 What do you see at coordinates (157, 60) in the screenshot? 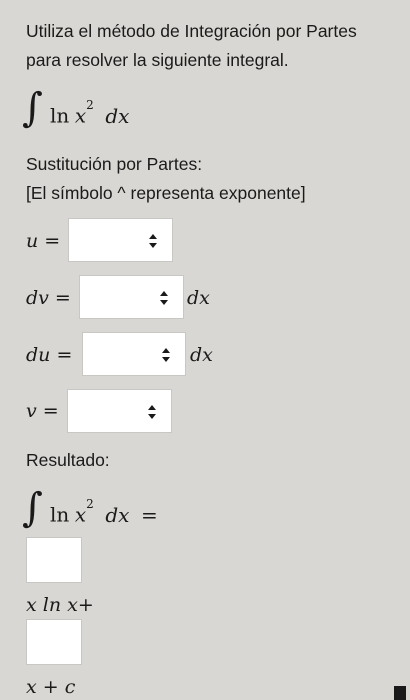
I see `instruction-line-2: para resolver la siguiente integral.` at bounding box center [157, 60].